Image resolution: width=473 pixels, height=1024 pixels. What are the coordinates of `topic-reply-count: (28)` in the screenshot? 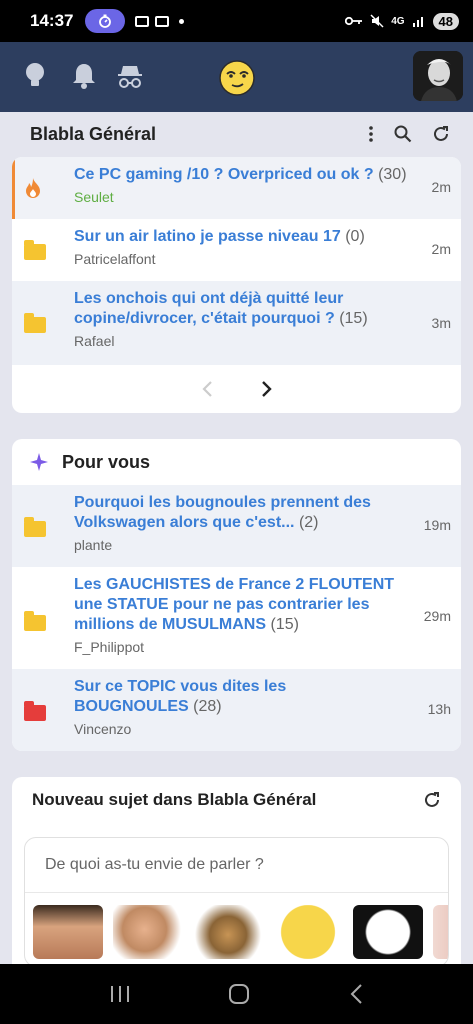 It's located at (207, 706).